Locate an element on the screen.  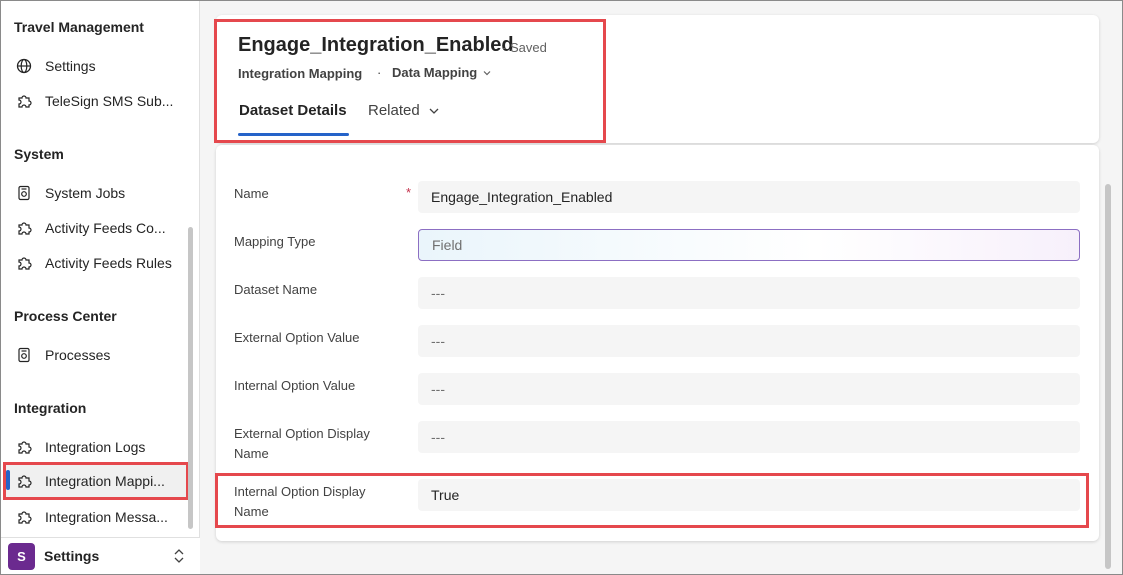
sidebar-item-label: Settings is located at coordinates (70, 66).